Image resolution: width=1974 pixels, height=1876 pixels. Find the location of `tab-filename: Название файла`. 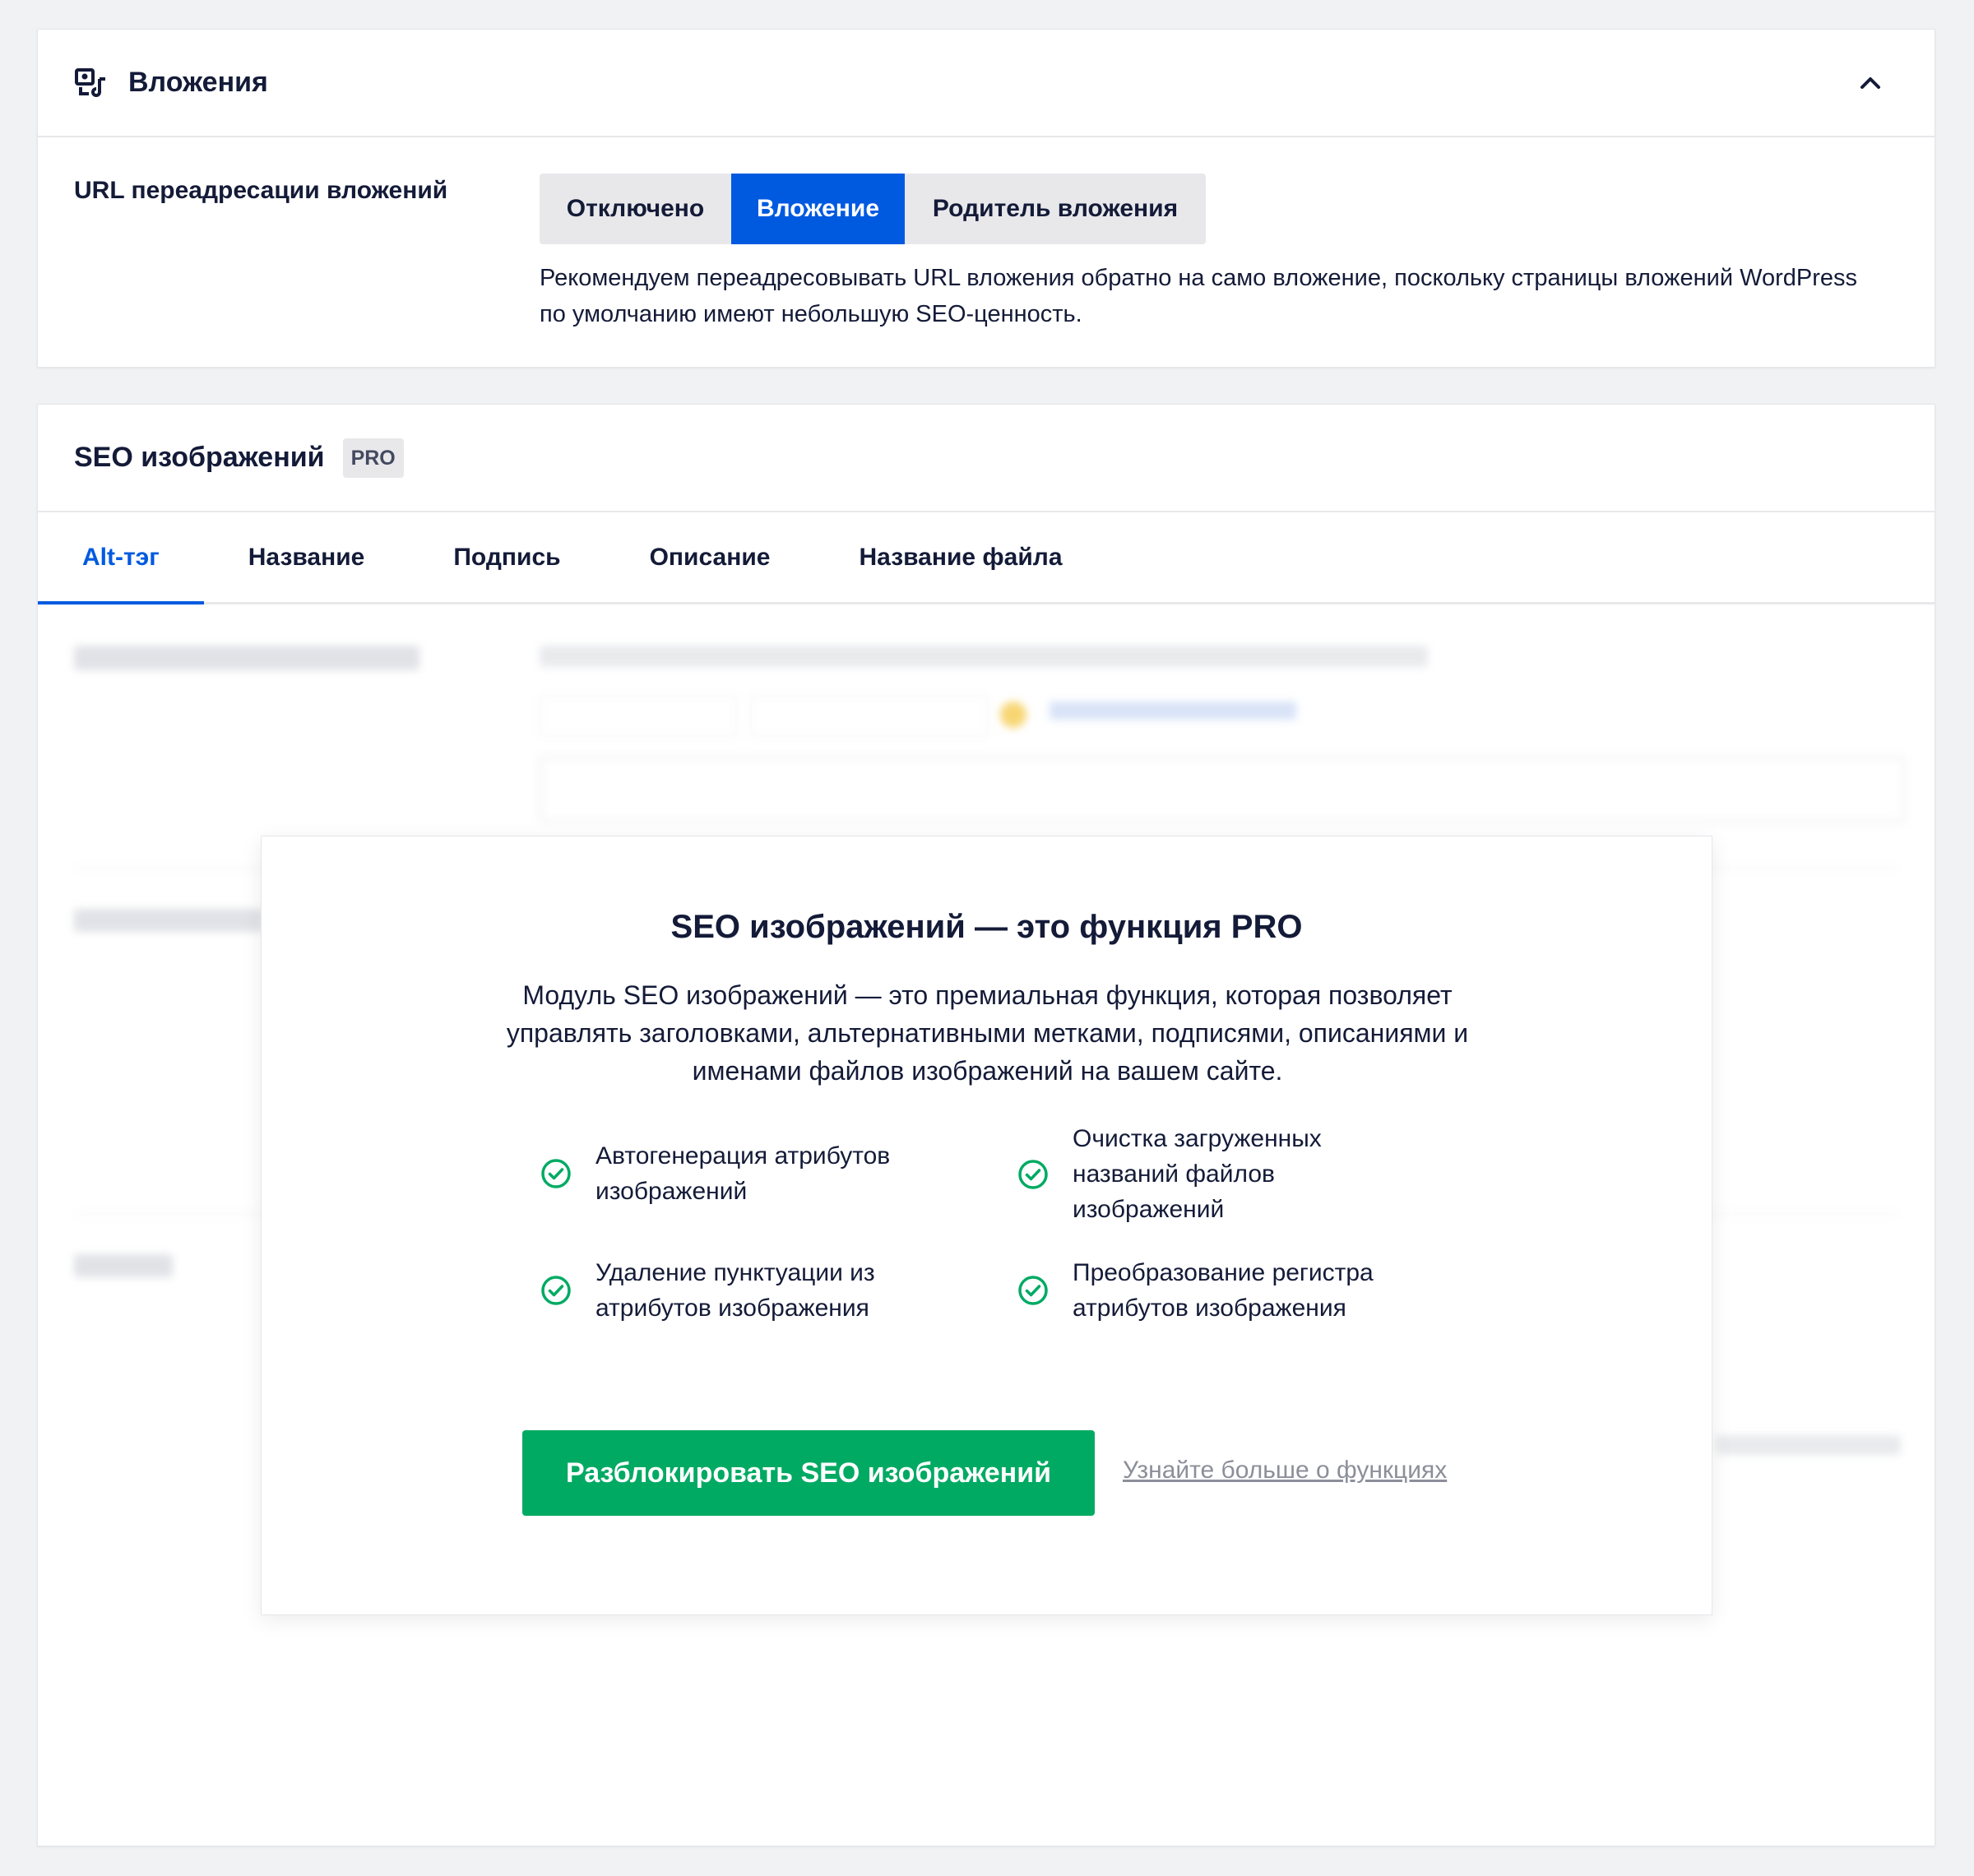

tab-filename: Название файла is located at coordinates (960, 557).